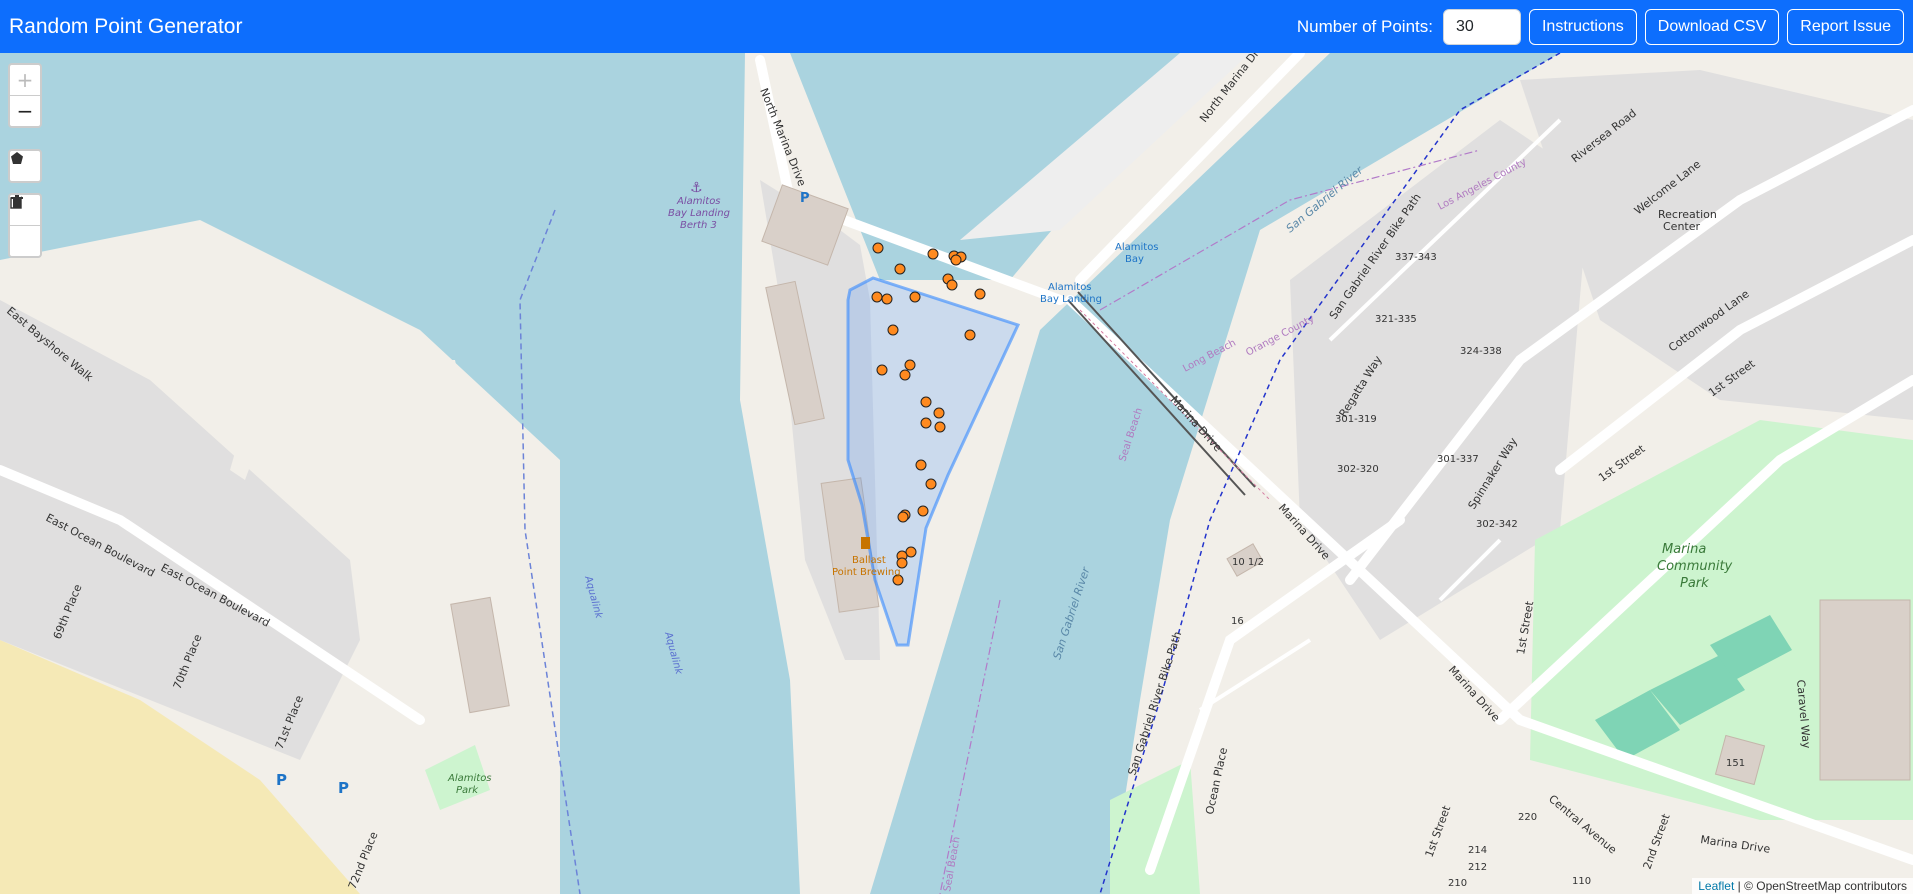 This screenshot has width=1913, height=894. I want to click on app-title: Random Point Generator, so click(126, 26).